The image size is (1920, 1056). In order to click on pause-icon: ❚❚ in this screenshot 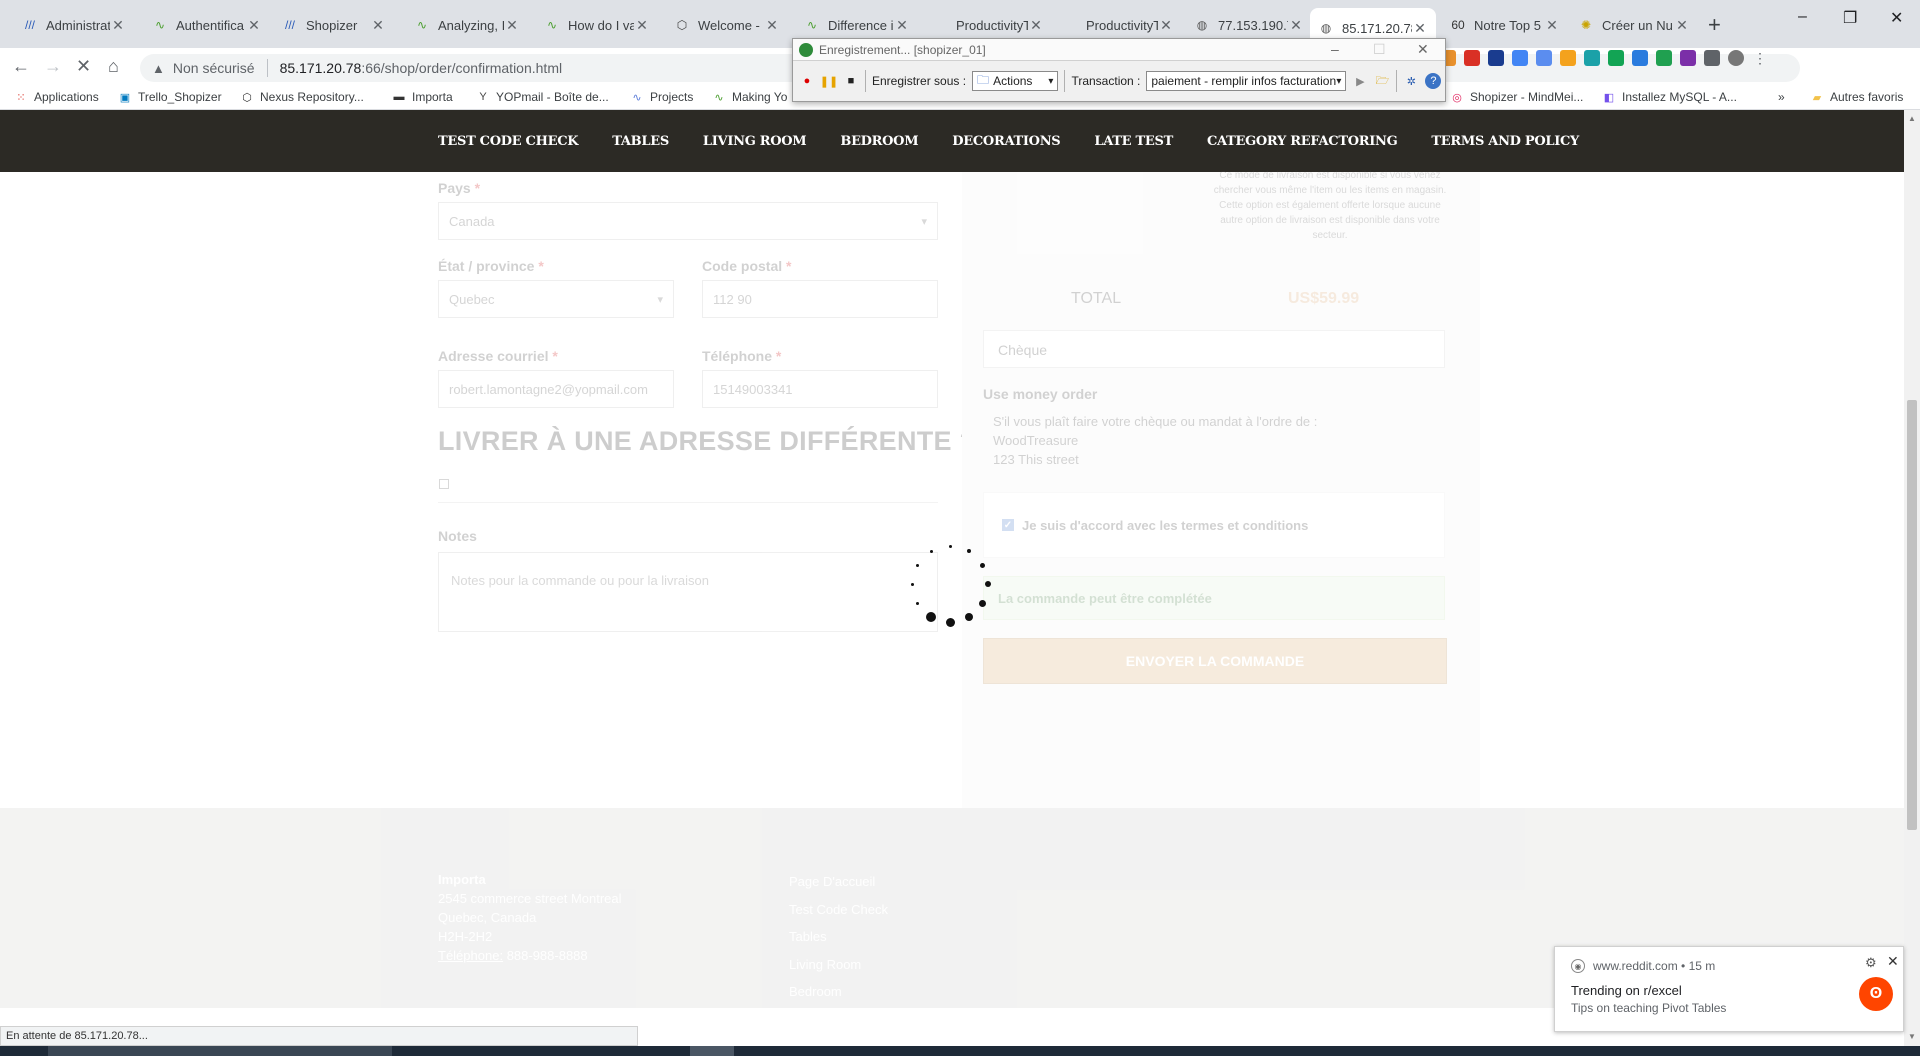, I will do `click(829, 81)`.